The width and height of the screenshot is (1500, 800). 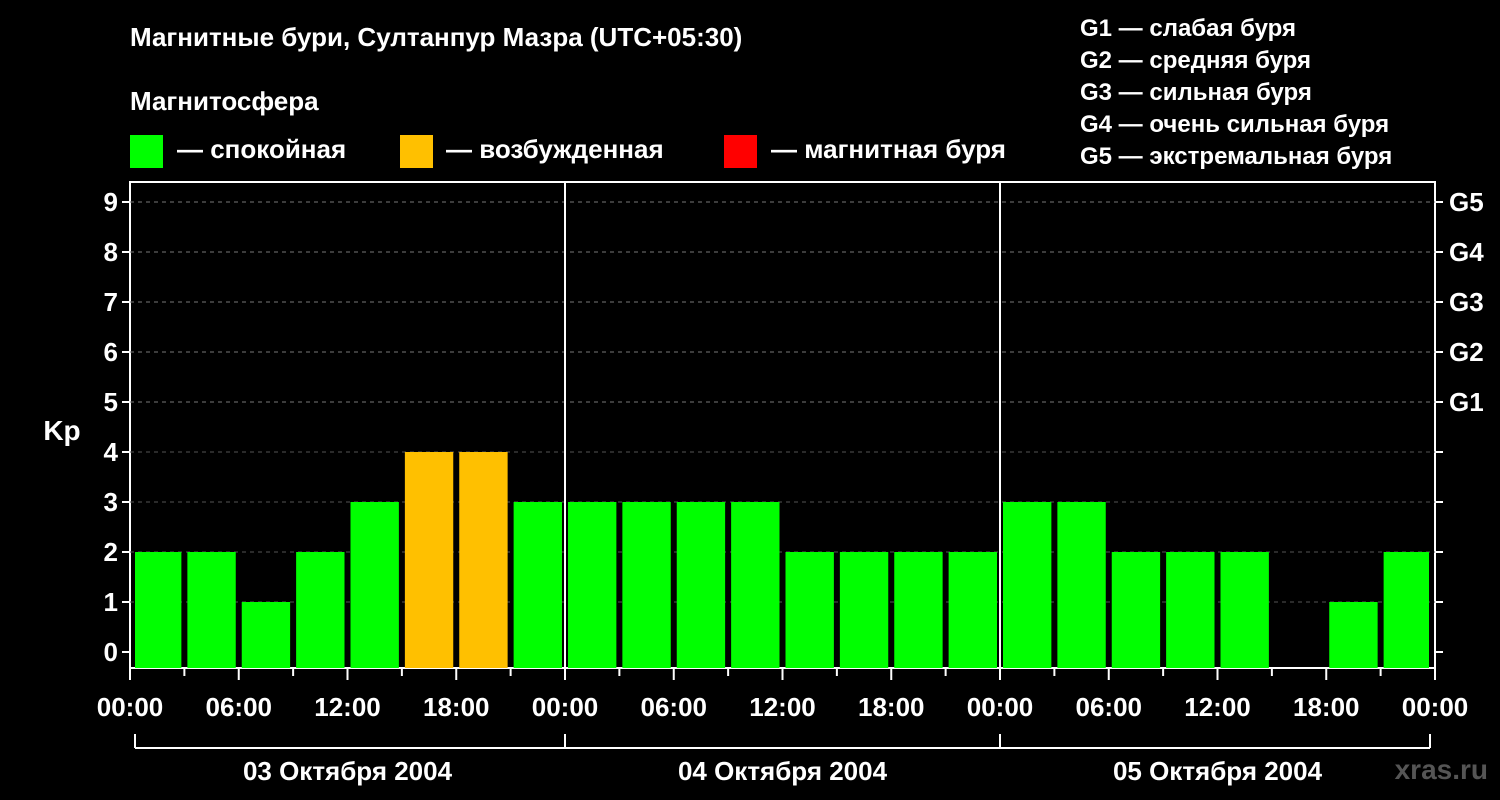 What do you see at coordinates (1466, 402) in the screenshot?
I see `g-level-label: G1` at bounding box center [1466, 402].